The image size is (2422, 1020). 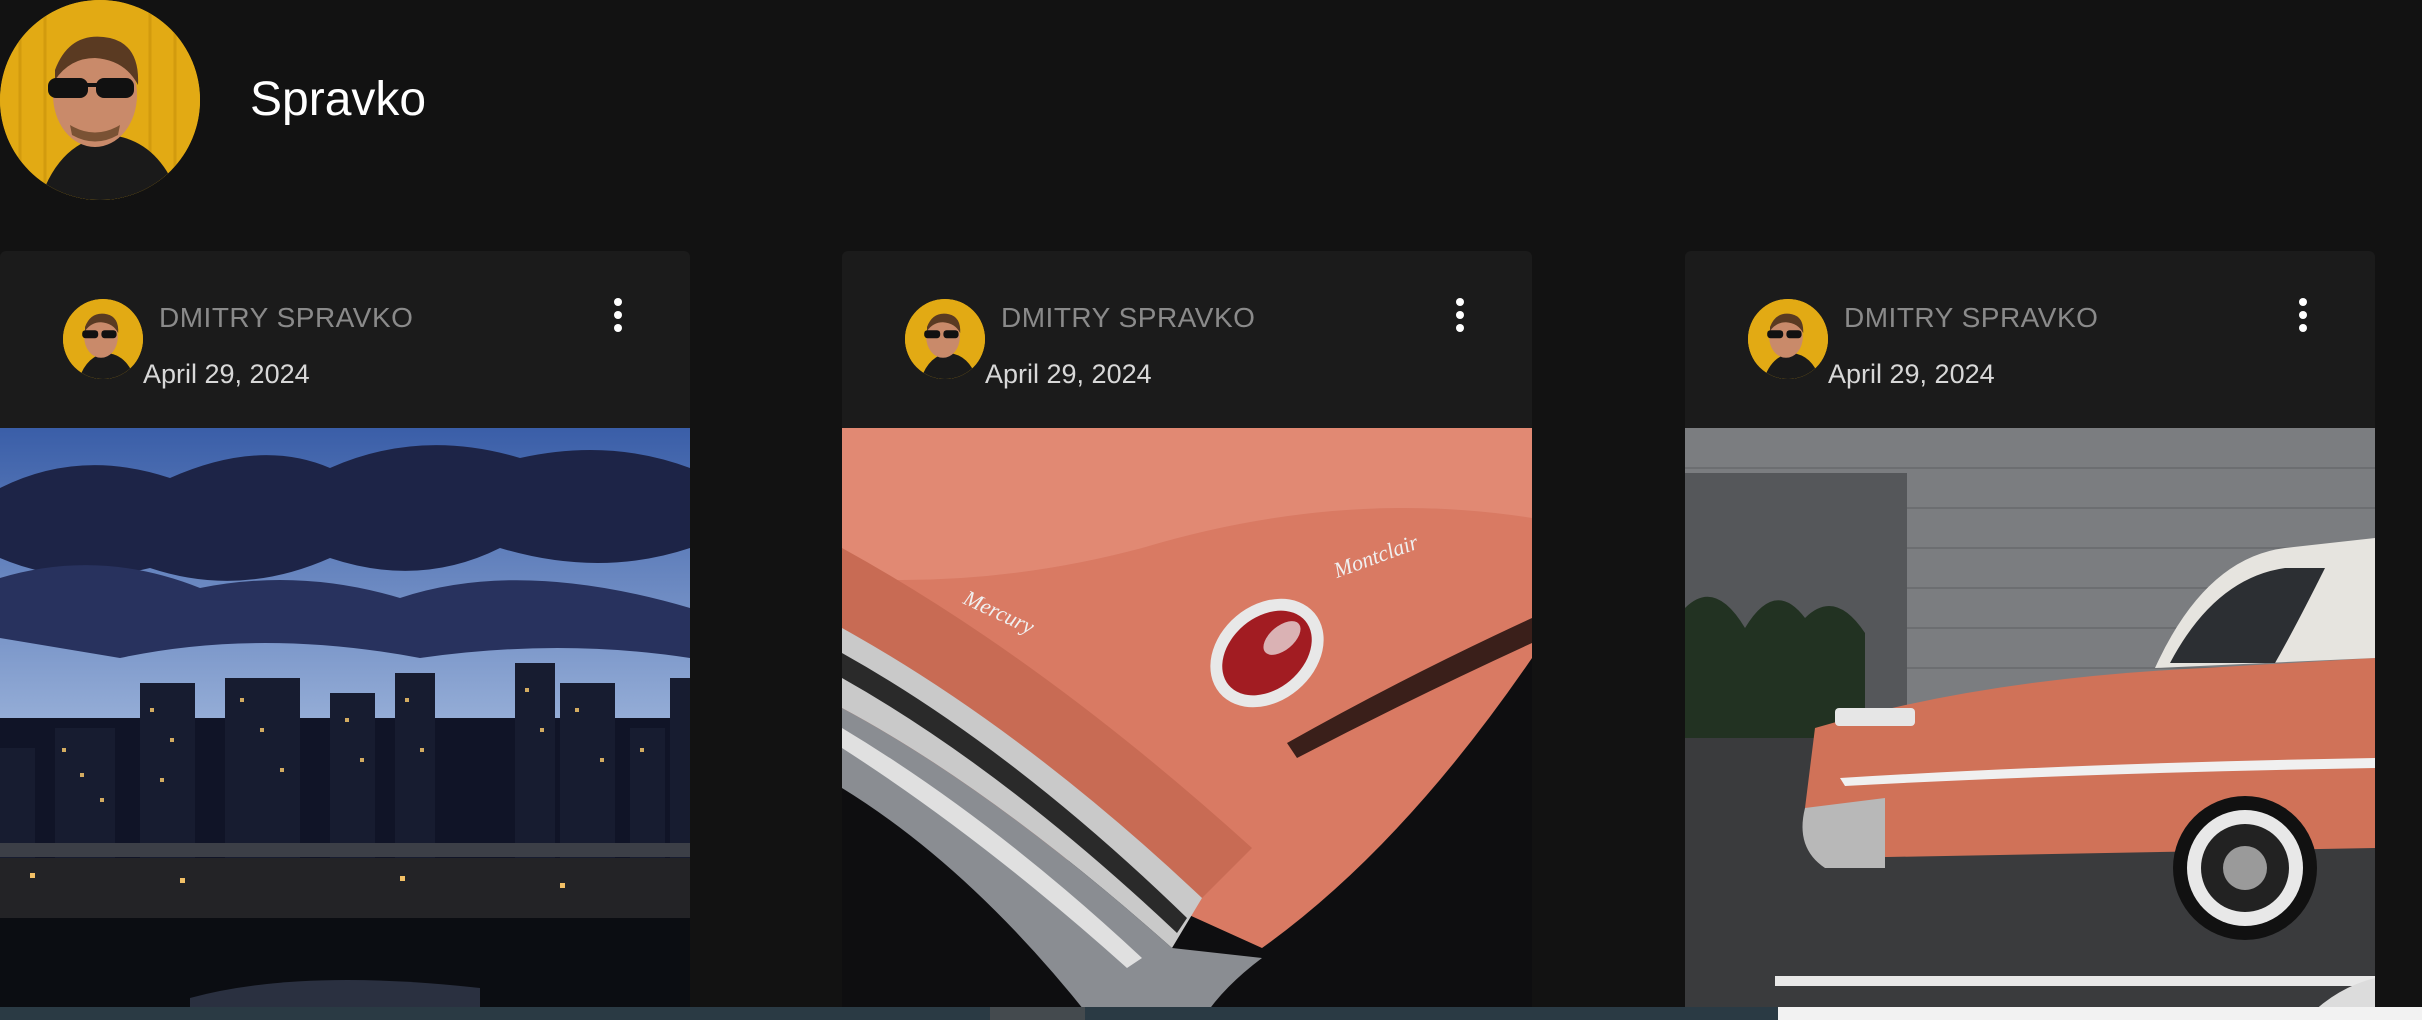 What do you see at coordinates (2100, 1013) in the screenshot?
I see `bottom-strip-highlight` at bounding box center [2100, 1013].